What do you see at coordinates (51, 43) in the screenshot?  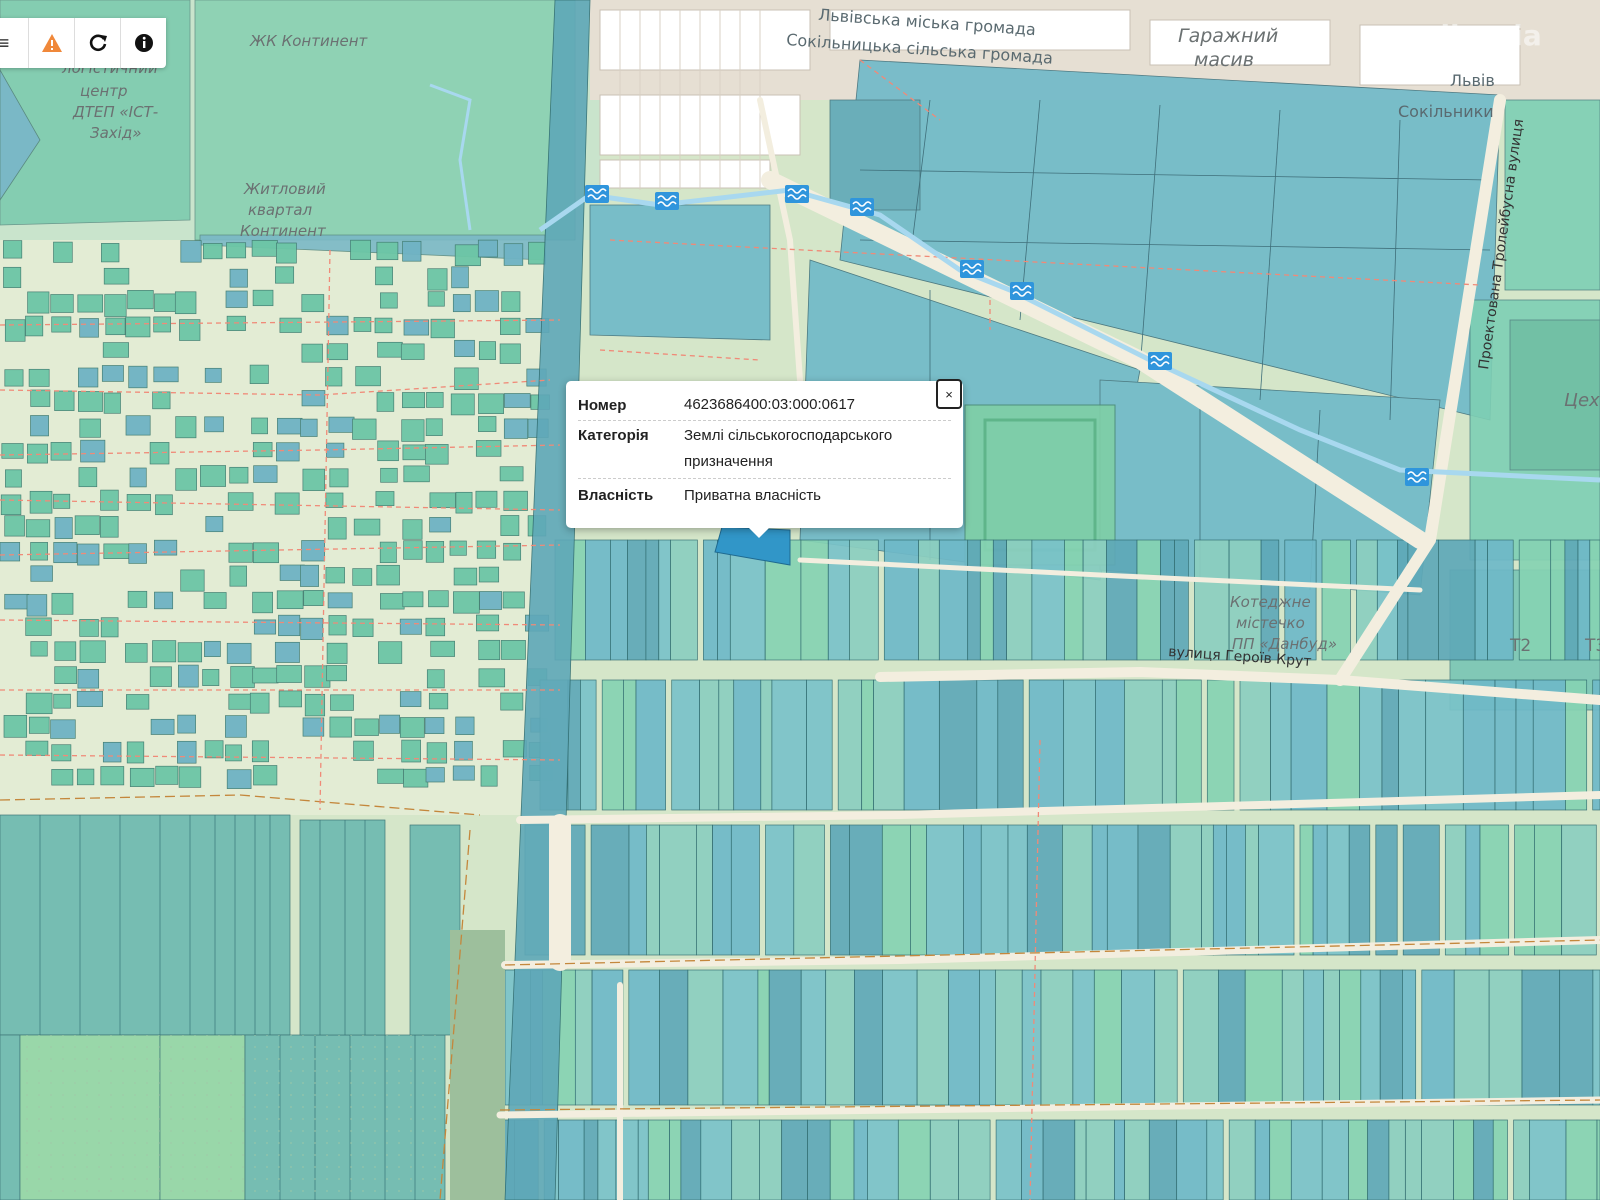 I see `warning-button` at bounding box center [51, 43].